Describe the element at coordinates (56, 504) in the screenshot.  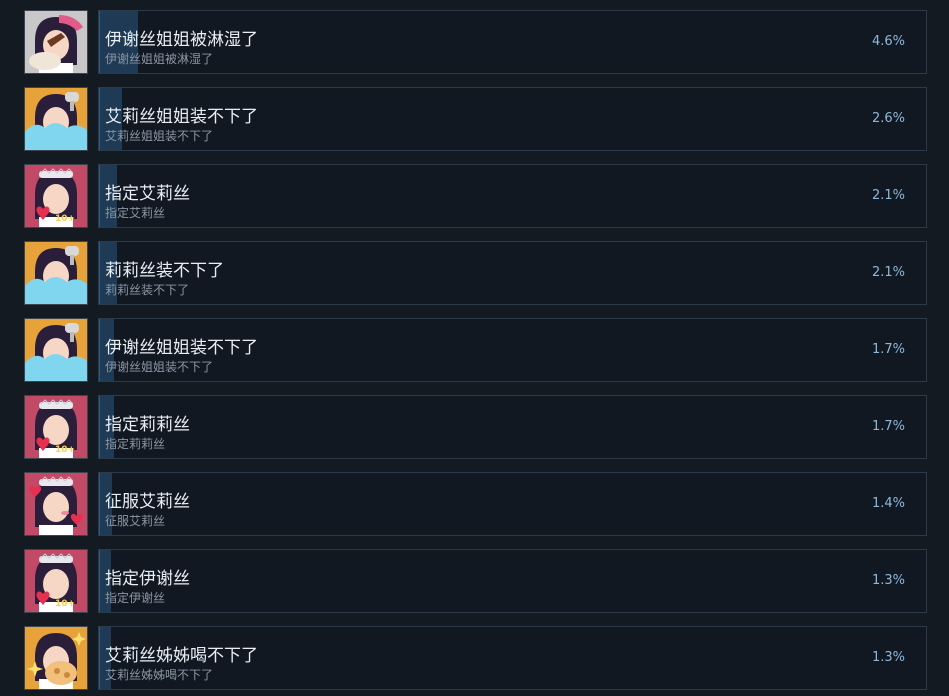
I see `maid-blush-hearts-icon` at that location.